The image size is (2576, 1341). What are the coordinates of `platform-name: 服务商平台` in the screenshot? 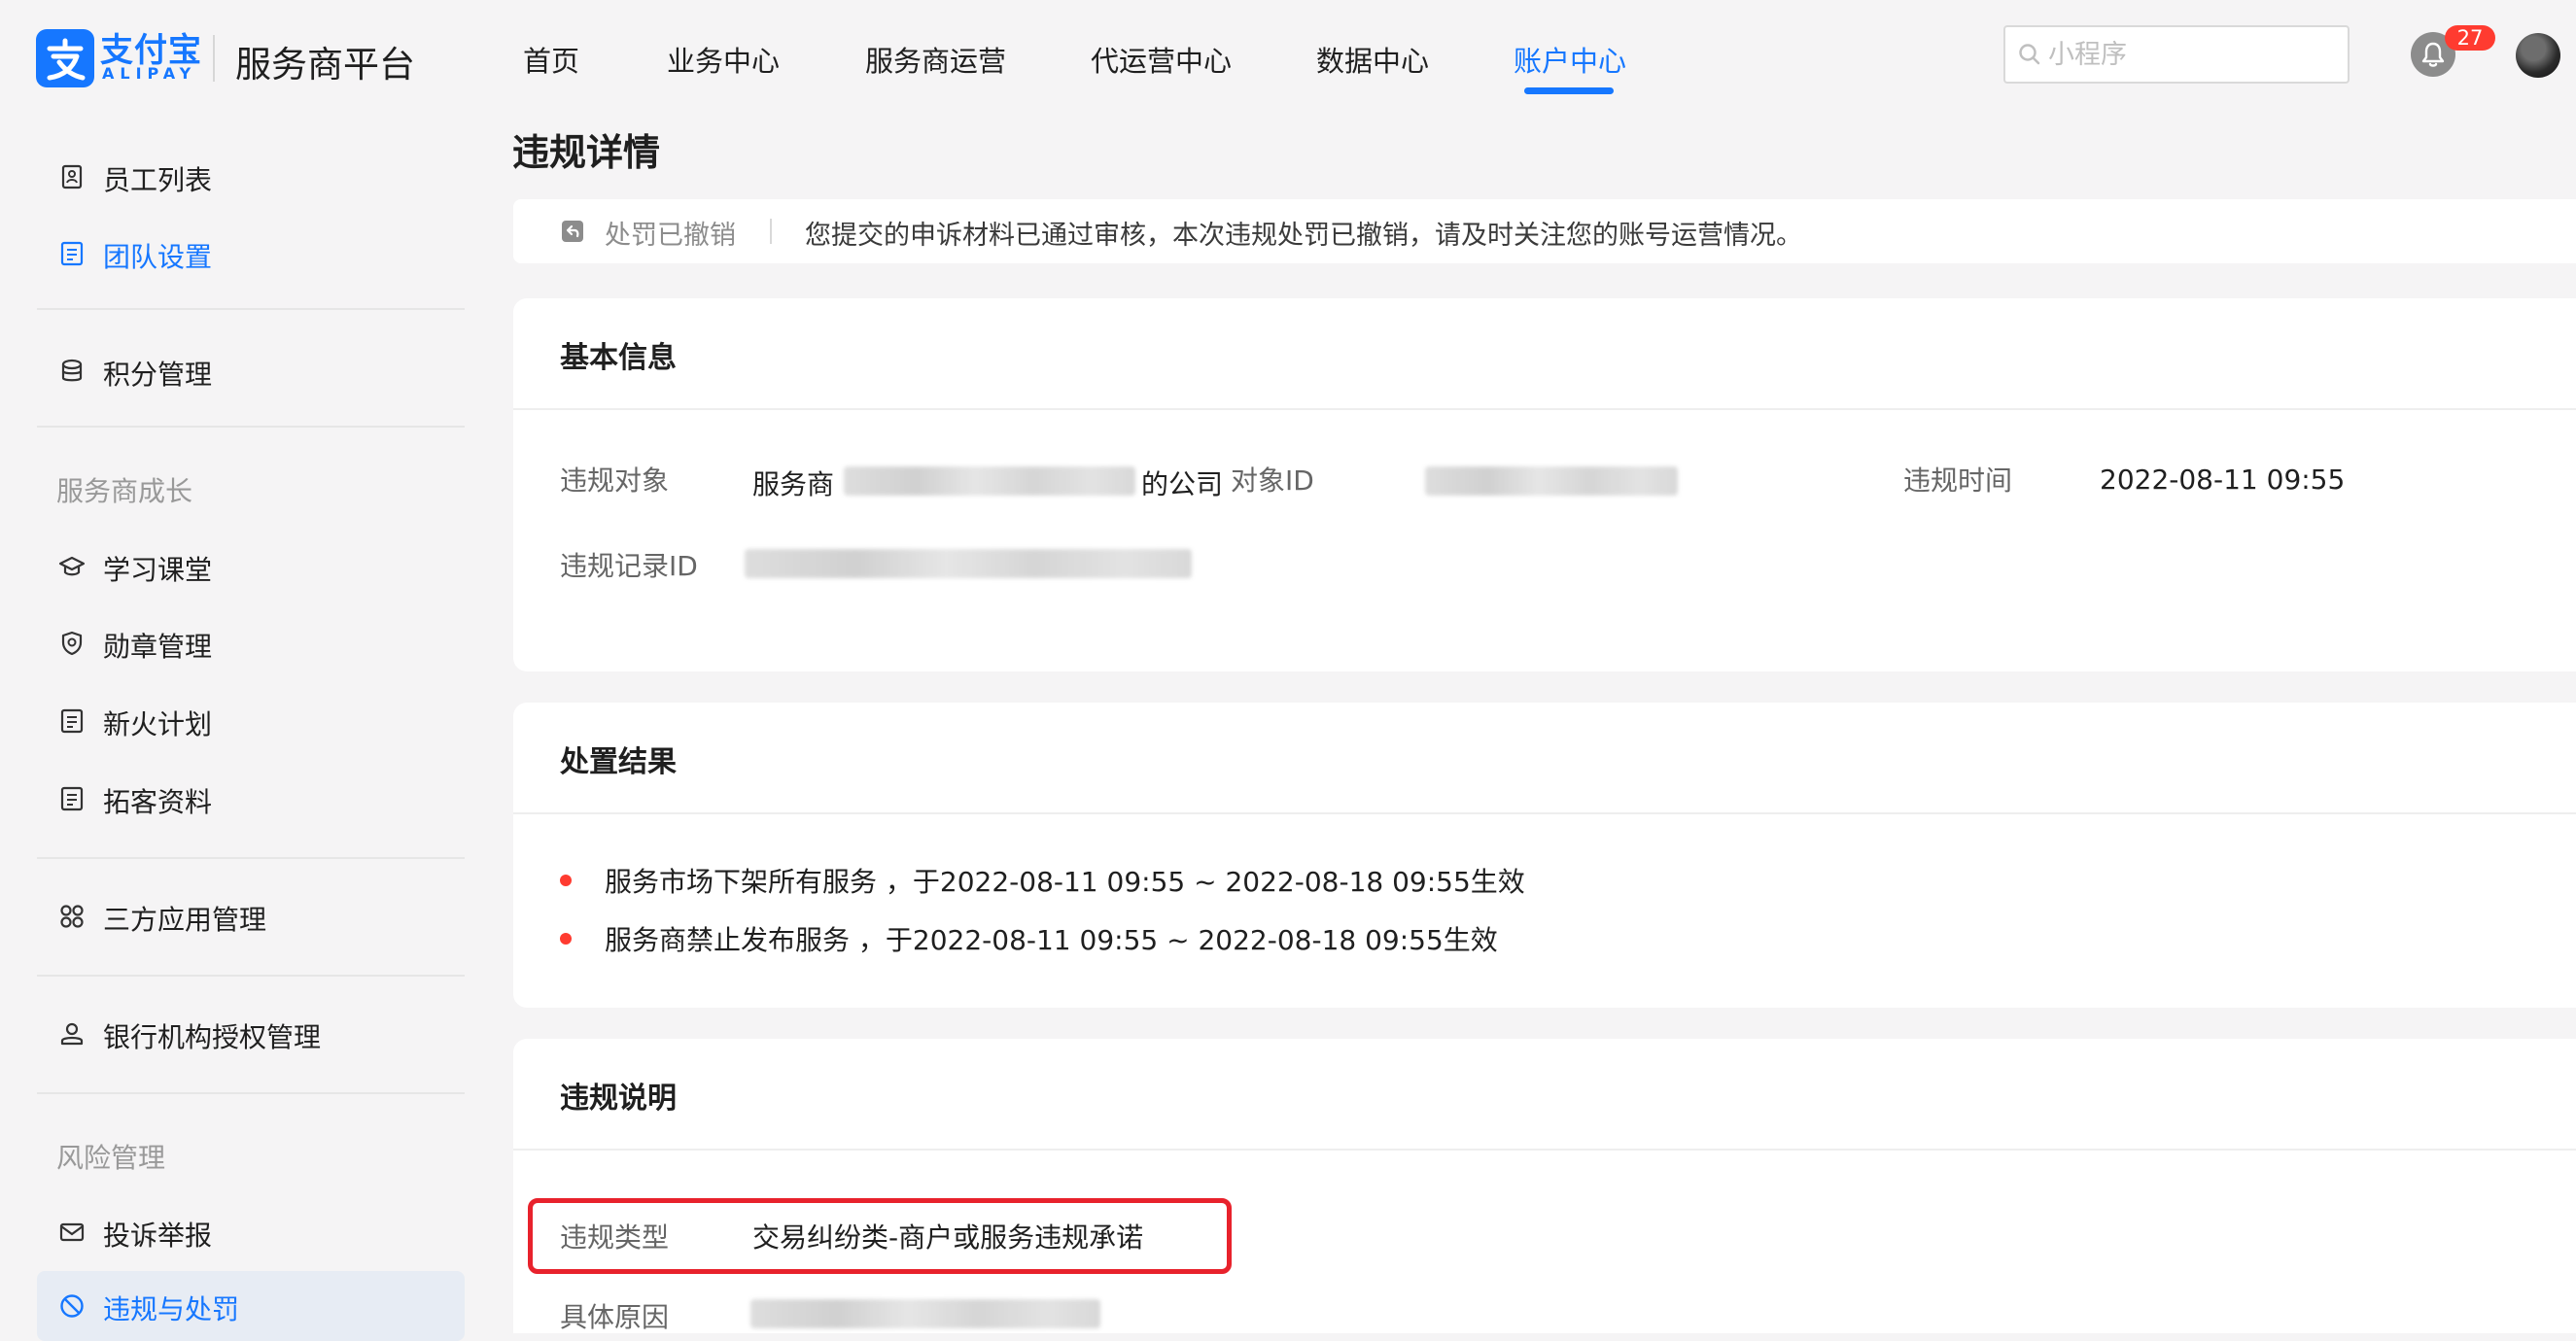 It's located at (325, 65).